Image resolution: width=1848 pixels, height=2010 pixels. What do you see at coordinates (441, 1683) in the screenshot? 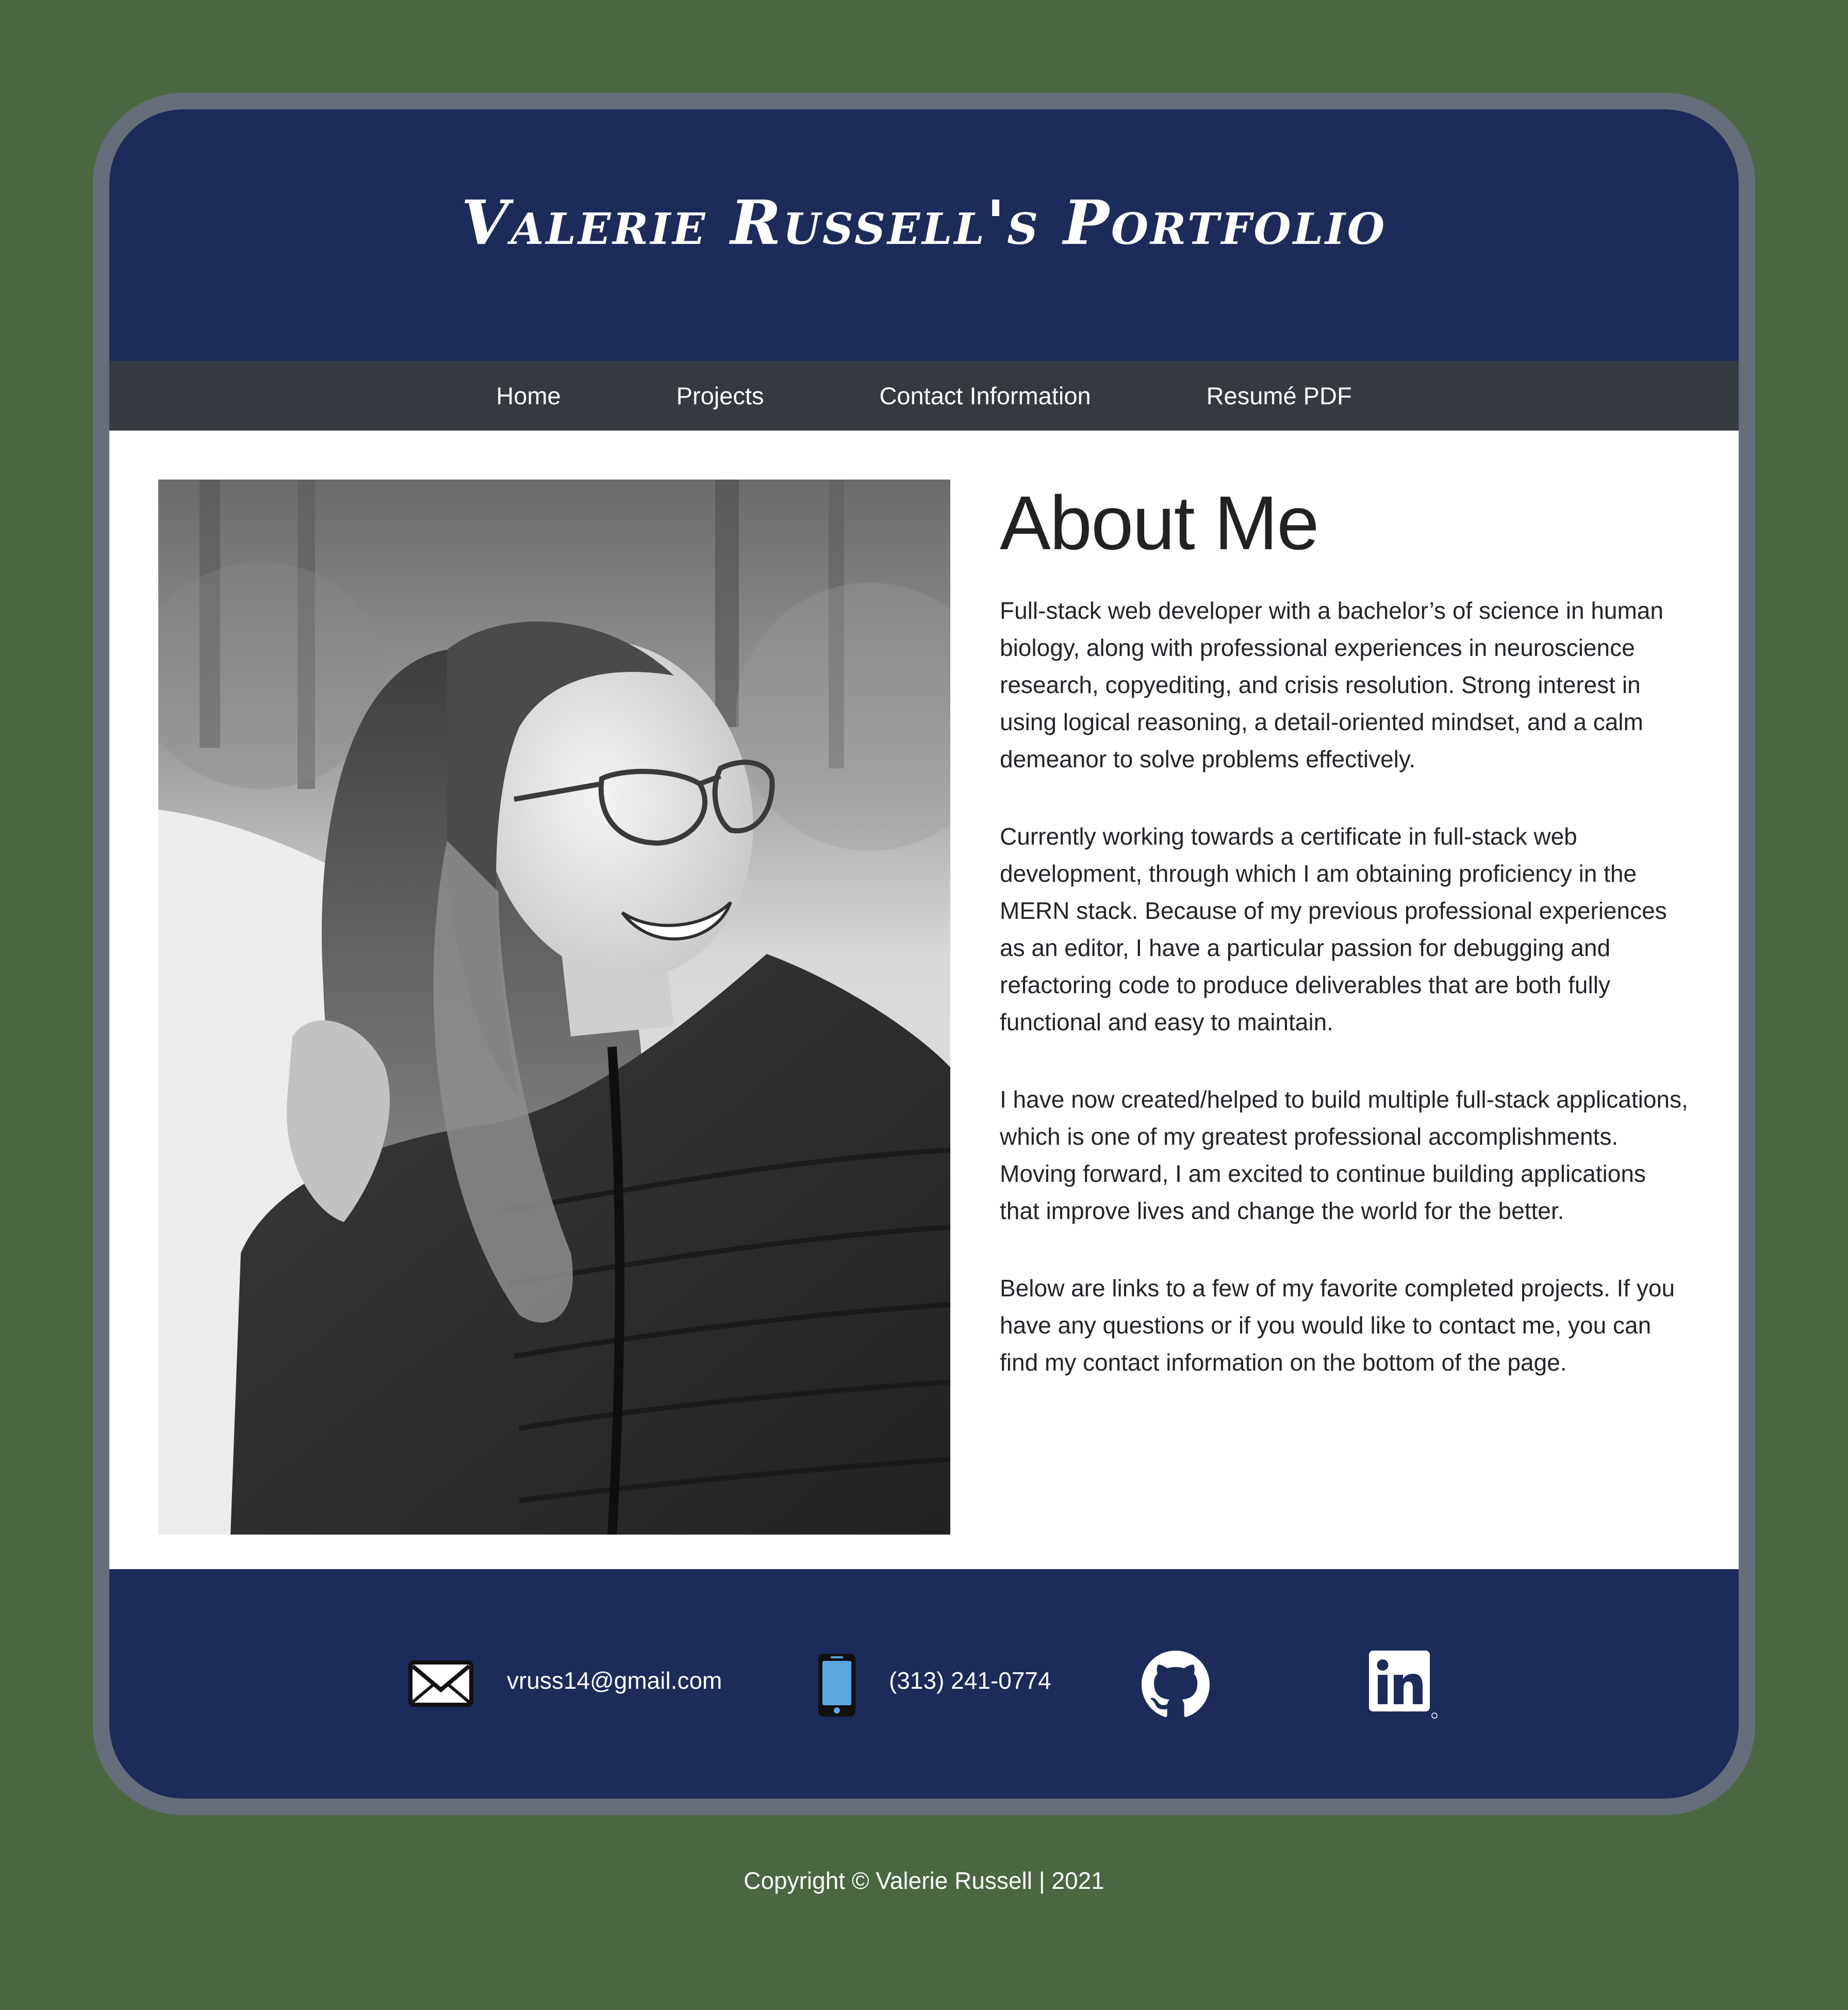
I see `envelope-icon` at bounding box center [441, 1683].